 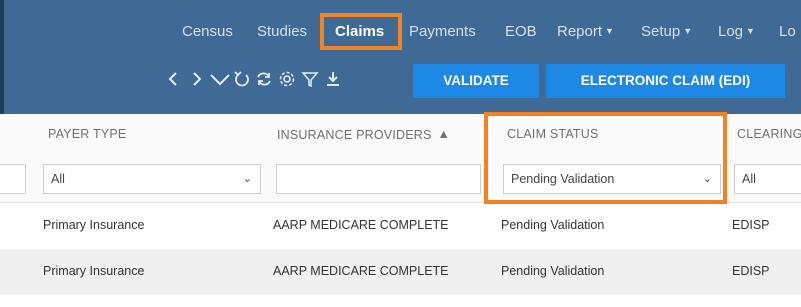 What do you see at coordinates (769, 134) in the screenshot?
I see `column-header-clearing: CLEARING` at bounding box center [769, 134].